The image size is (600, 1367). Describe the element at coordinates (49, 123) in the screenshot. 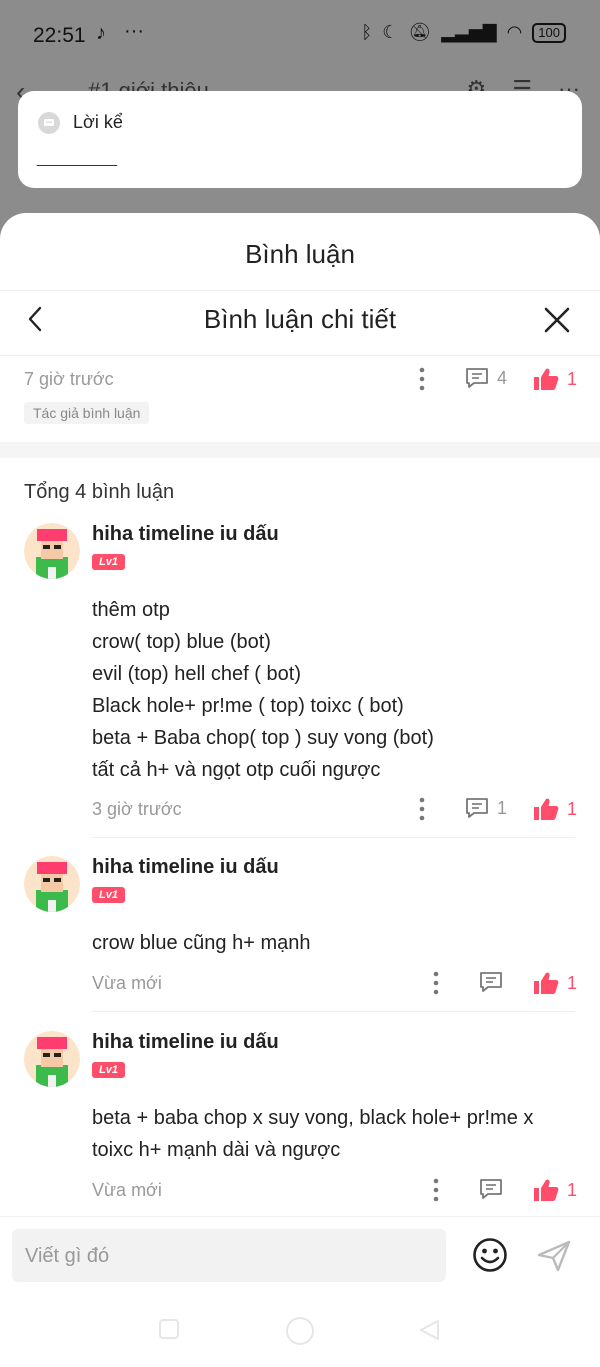

I see `narration-icon` at that location.